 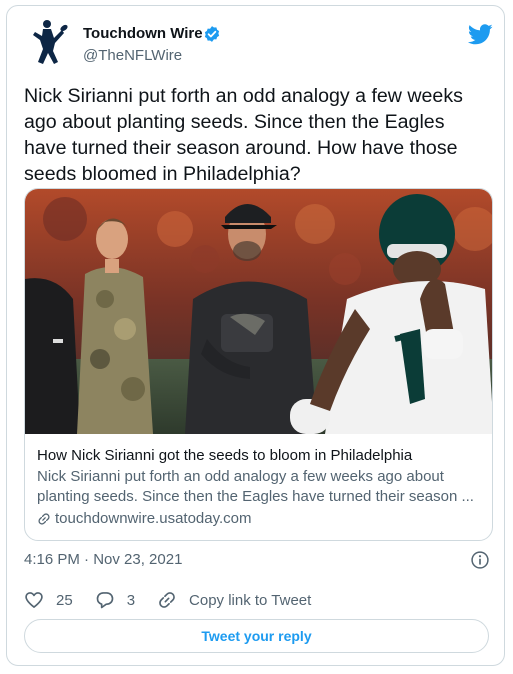 What do you see at coordinates (131, 600) in the screenshot?
I see `reply-count: 3` at bounding box center [131, 600].